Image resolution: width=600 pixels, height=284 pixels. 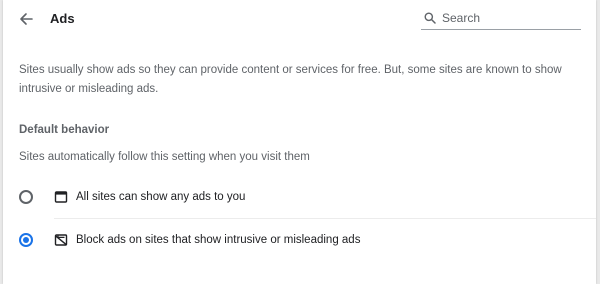 I want to click on radio-block-intrusive-ads, so click(x=26, y=240).